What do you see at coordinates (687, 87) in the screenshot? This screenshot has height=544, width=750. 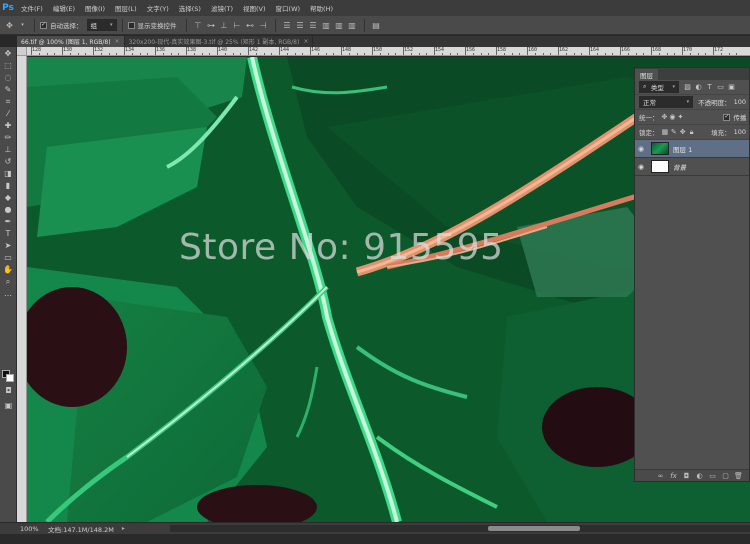 I see `pixel-filter-icon: ▨` at bounding box center [687, 87].